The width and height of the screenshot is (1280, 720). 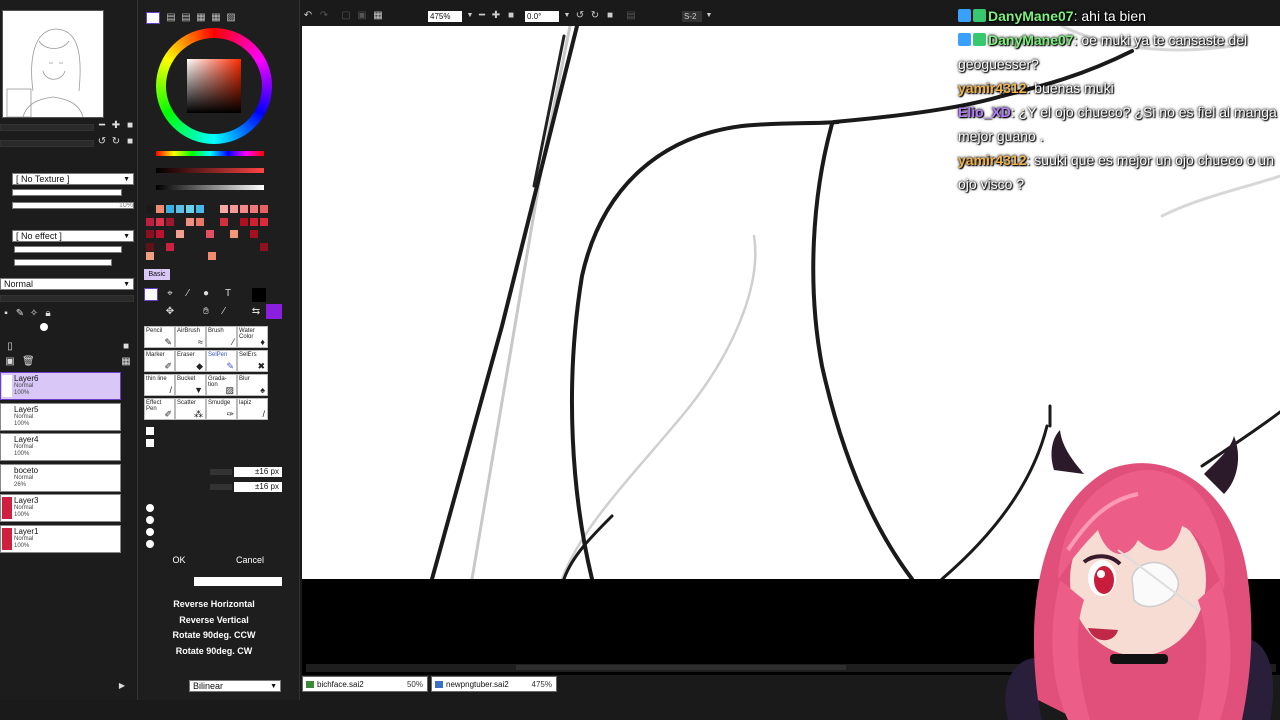 I want to click on texture-dropdown: [ No Texture ] ▼, so click(x=73, y=179).